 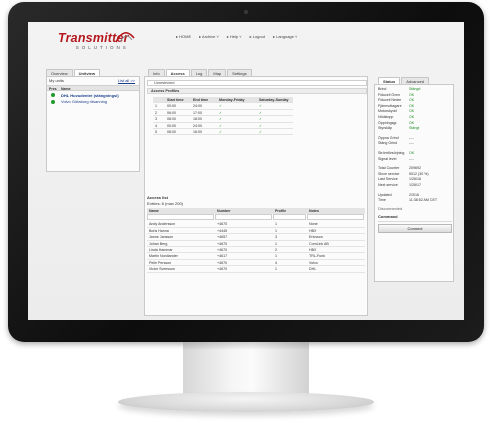 I want to click on status-key: Brind, so click(x=382, y=89).